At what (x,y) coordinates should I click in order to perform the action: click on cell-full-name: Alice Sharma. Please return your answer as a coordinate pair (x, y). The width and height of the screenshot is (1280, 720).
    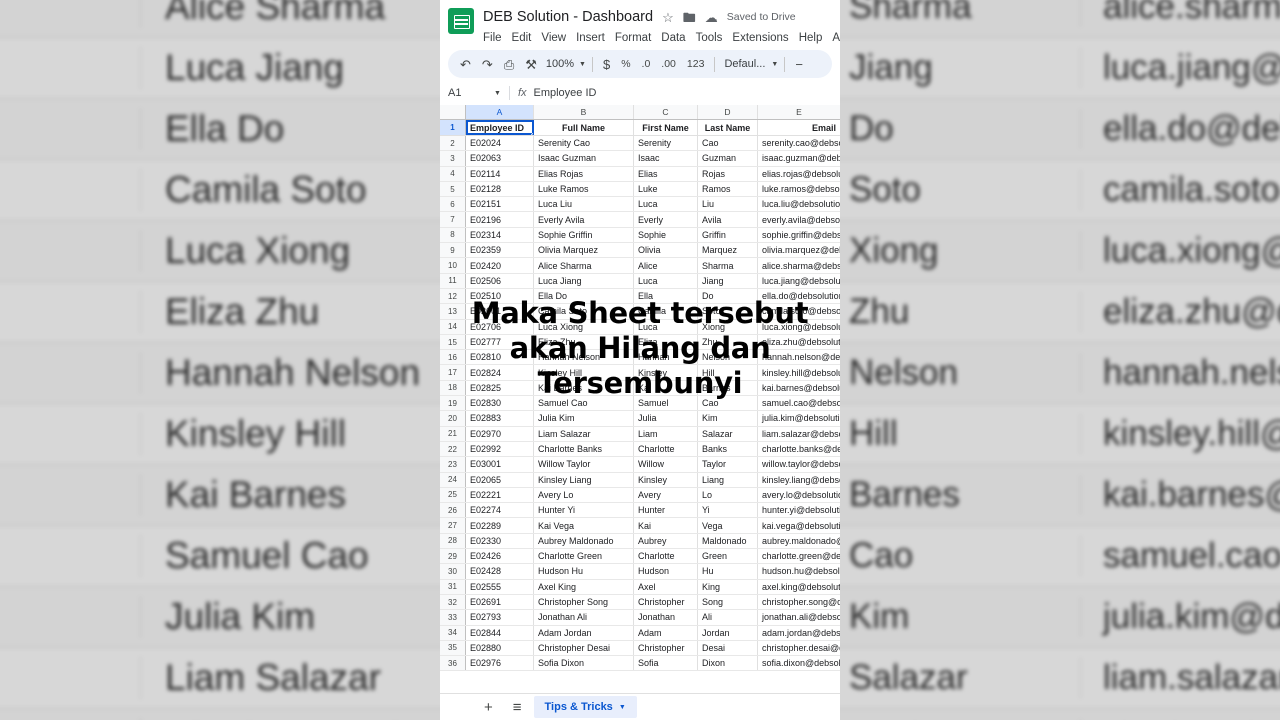
    Looking at the image, I should click on (584, 265).